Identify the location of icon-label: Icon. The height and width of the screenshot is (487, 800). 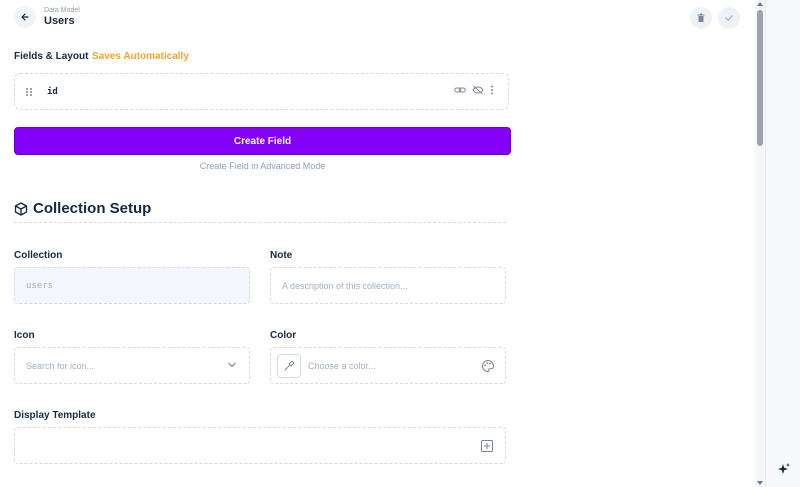
(24, 335).